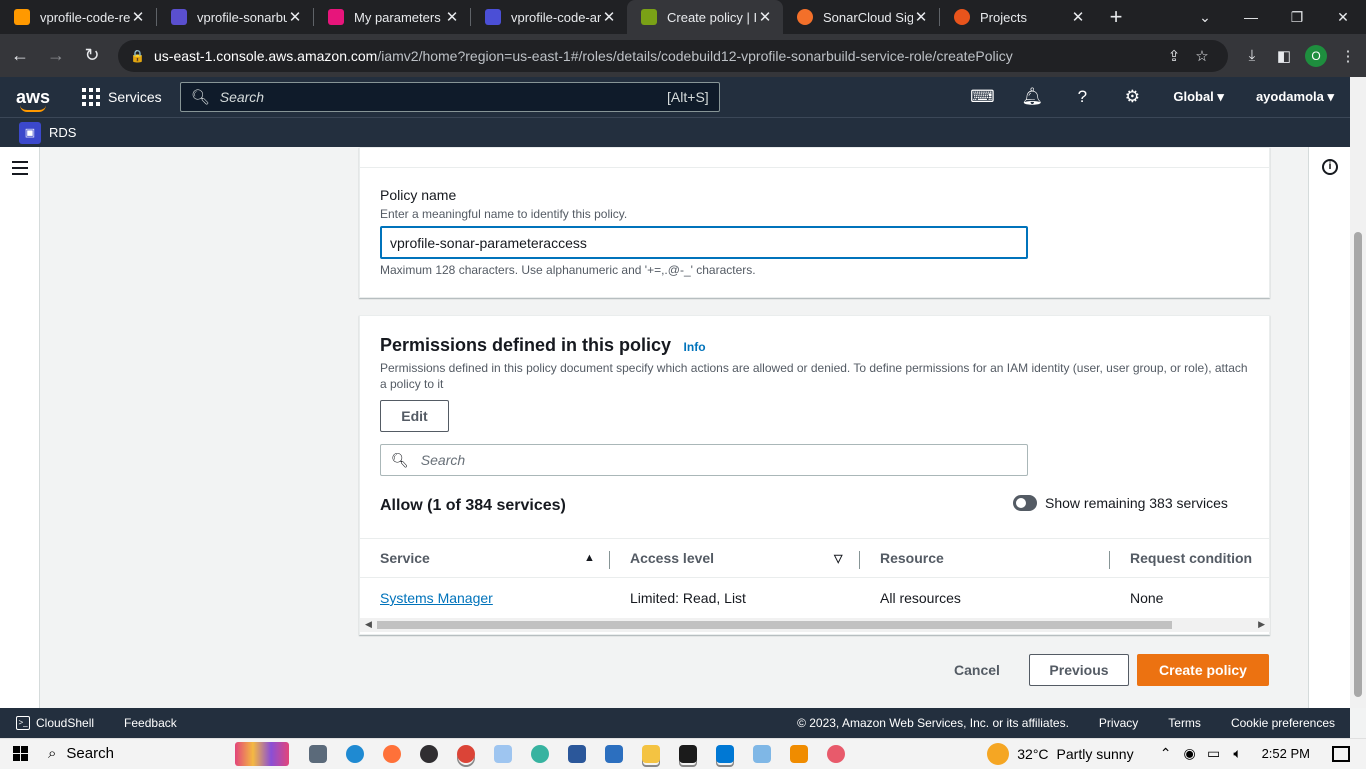 The image size is (1366, 769). I want to click on cancel-button: Cancel, so click(977, 670).